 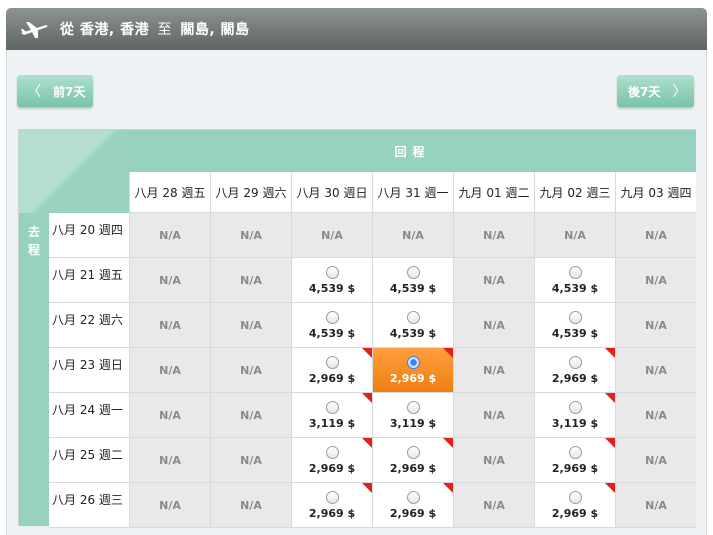 I want to click on depart-date-label: 八月 25 週二, so click(x=89, y=460).